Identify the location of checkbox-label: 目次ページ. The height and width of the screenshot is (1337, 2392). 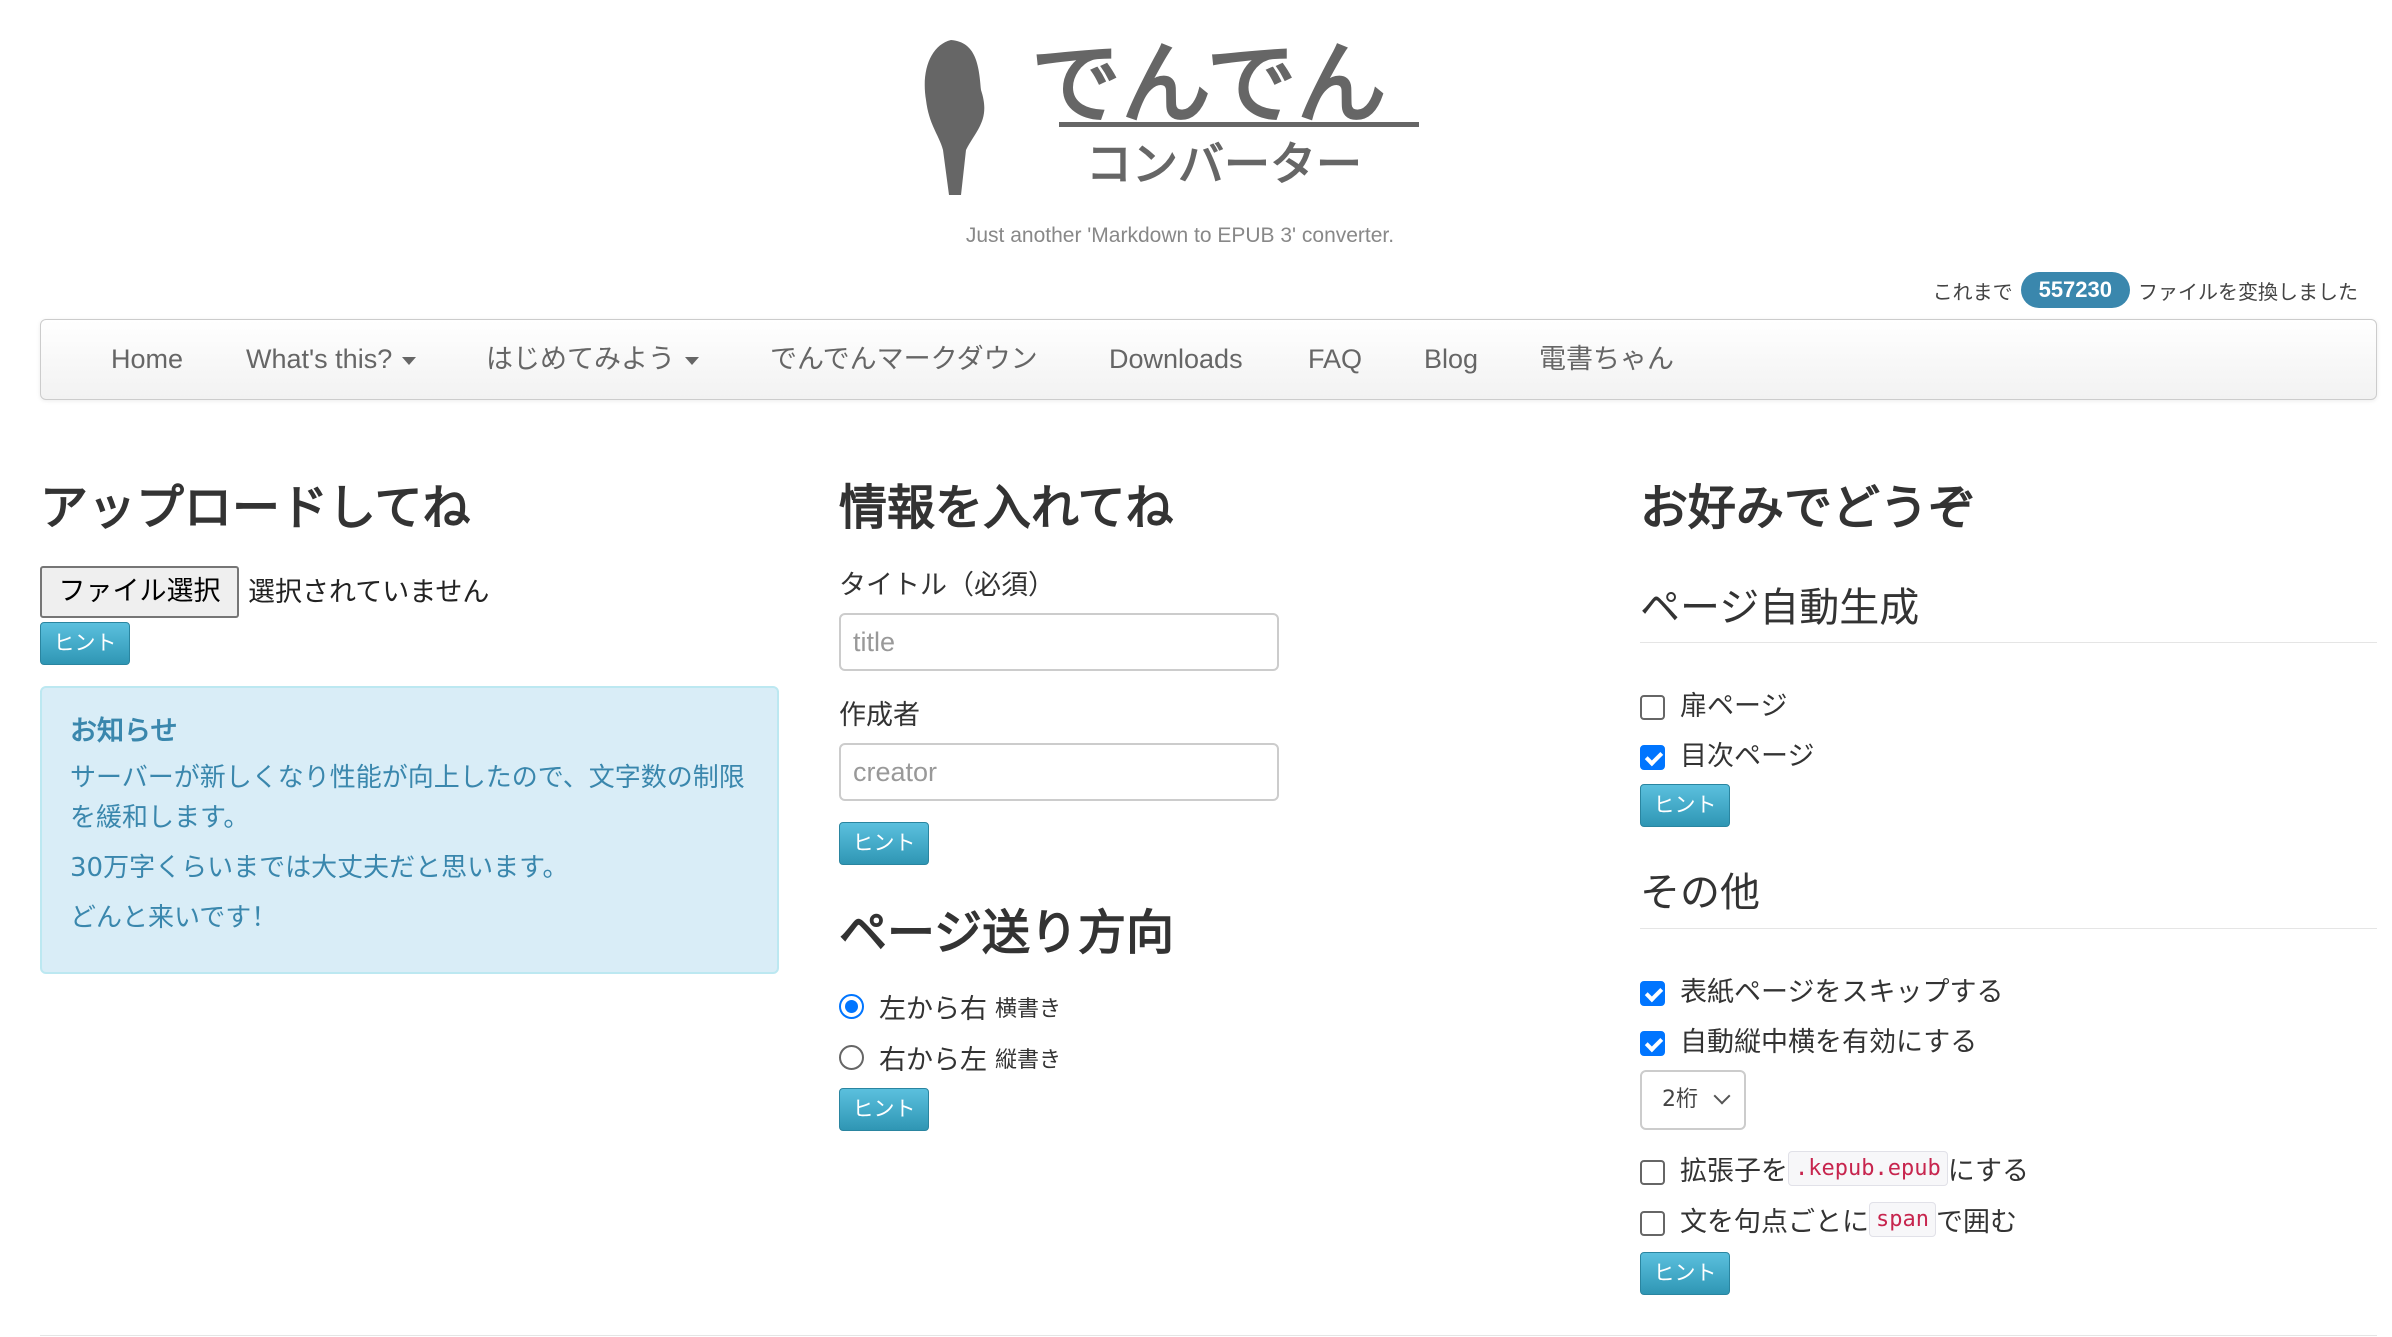
(1747, 756).